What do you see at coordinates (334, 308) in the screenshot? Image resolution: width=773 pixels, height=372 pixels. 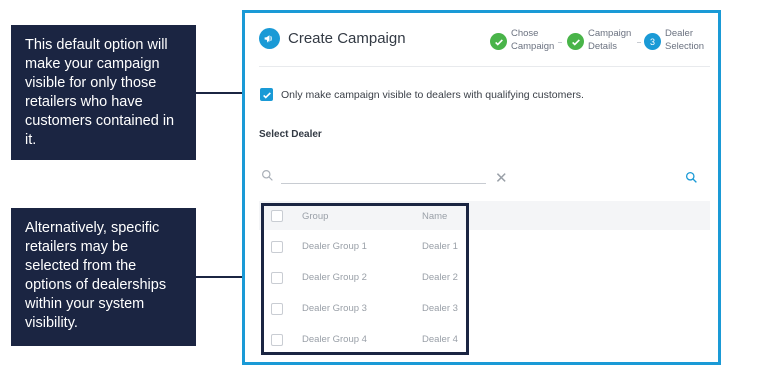 I see `row-group: Dealer Group 3` at bounding box center [334, 308].